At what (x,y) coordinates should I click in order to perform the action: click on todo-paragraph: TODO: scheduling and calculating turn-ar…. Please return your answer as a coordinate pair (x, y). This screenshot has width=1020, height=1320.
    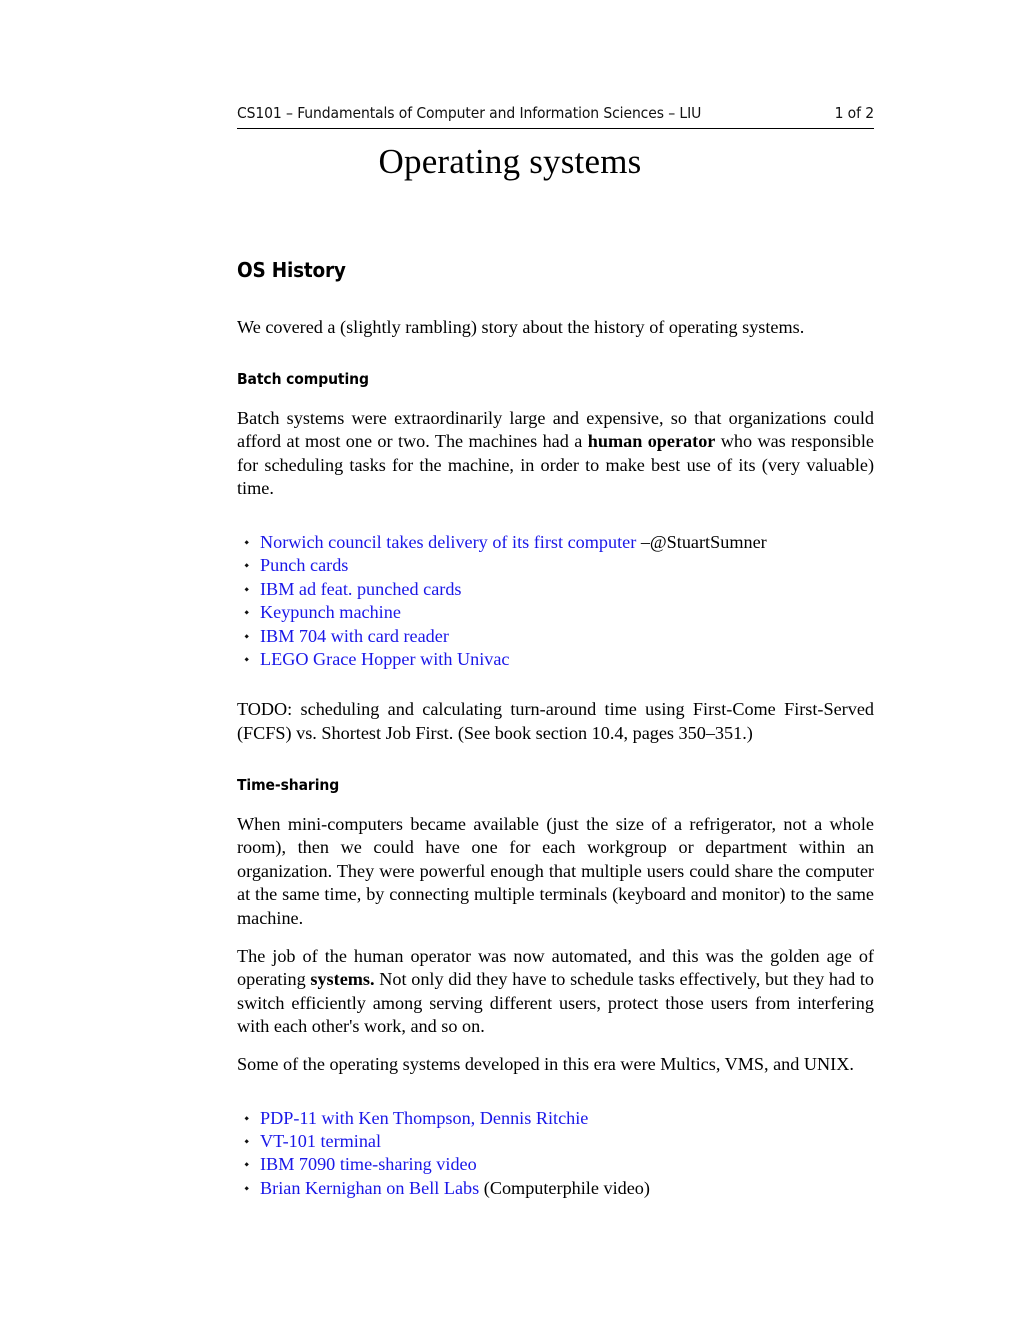
    Looking at the image, I should click on (555, 721).